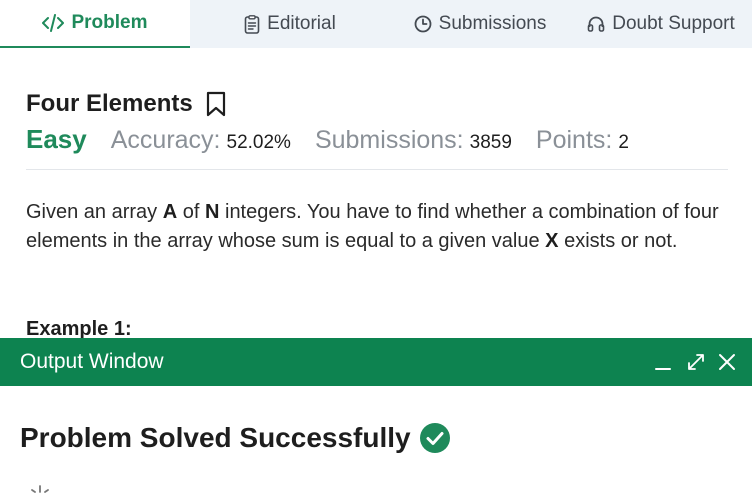 This screenshot has width=752, height=494. Describe the element at coordinates (623, 142) in the screenshot. I see `points-value: 2` at that location.